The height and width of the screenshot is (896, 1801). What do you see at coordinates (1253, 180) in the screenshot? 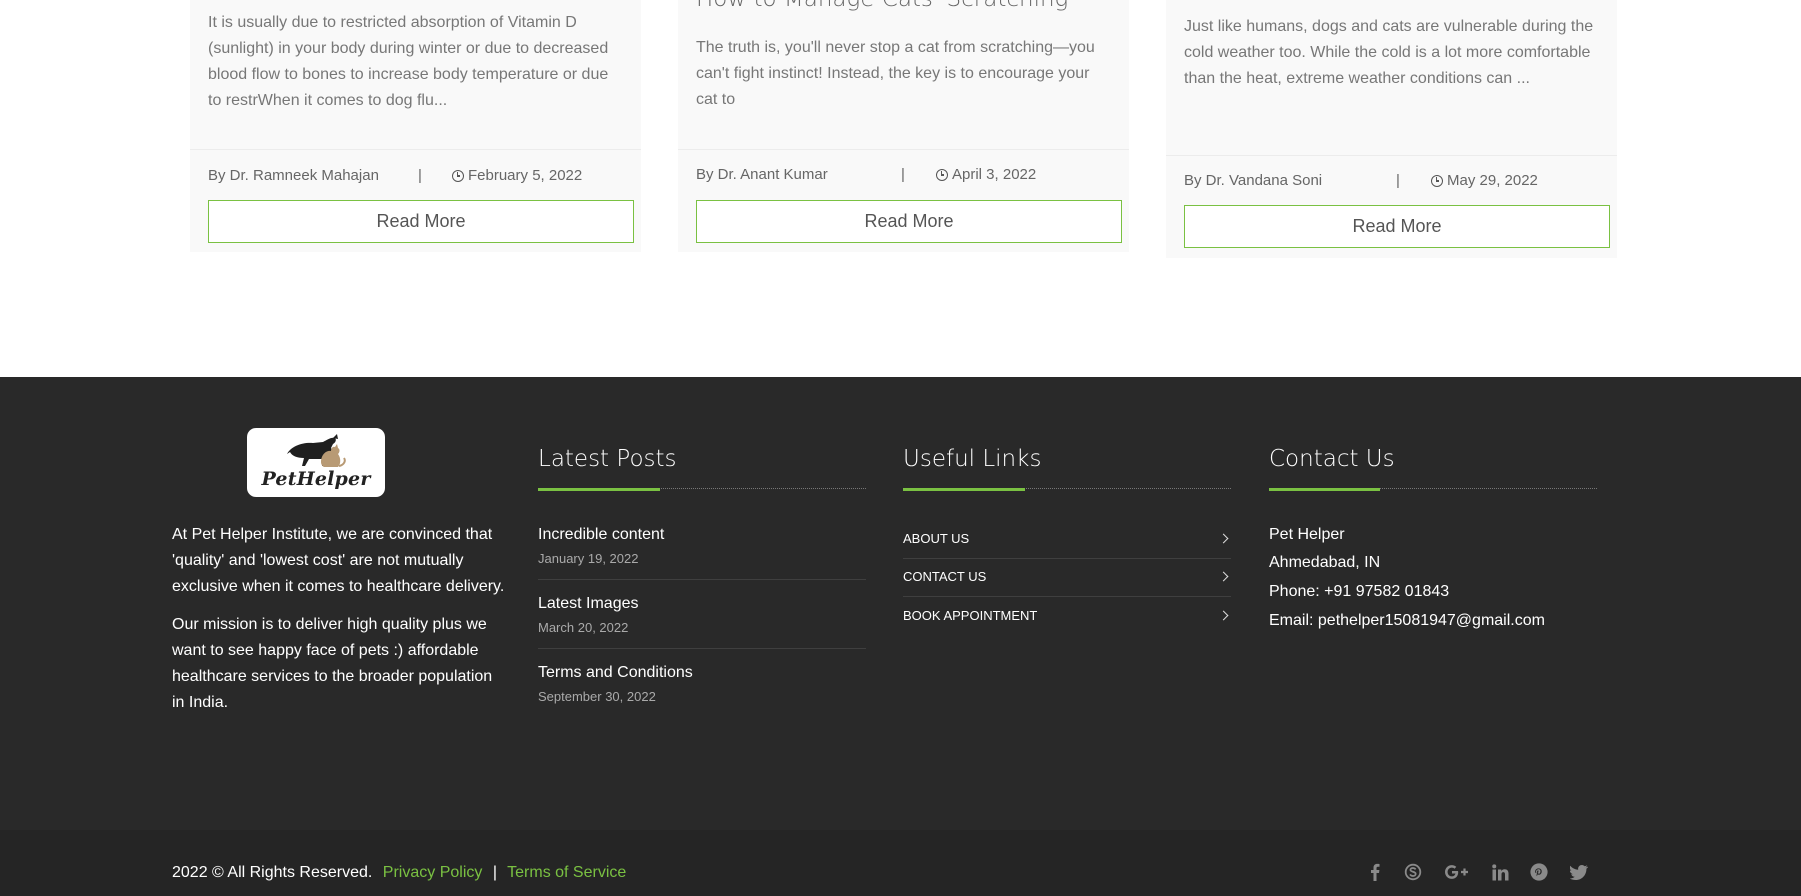
I see `card-author: By Dr. Vandana Soni` at bounding box center [1253, 180].